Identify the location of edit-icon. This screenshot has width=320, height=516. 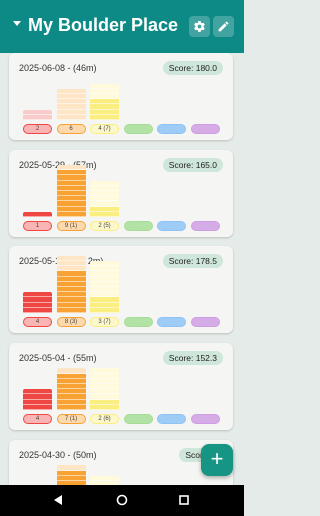
(223, 26).